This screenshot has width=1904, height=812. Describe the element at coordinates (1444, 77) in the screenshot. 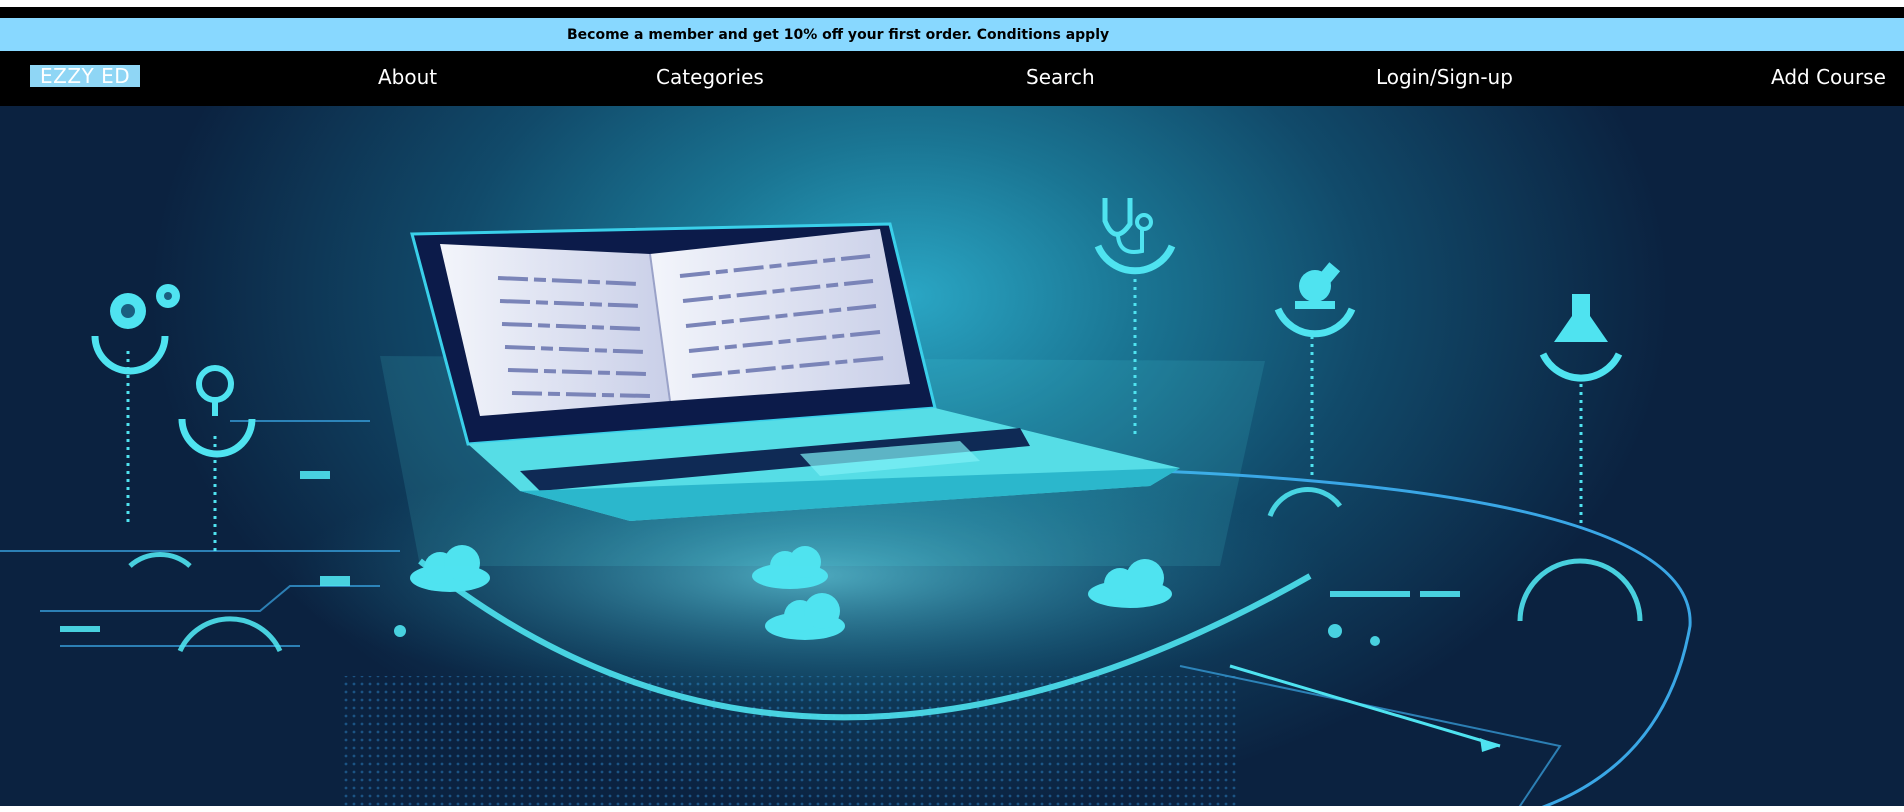

I see `nav-login-signup: Login/Sign-up` at that location.